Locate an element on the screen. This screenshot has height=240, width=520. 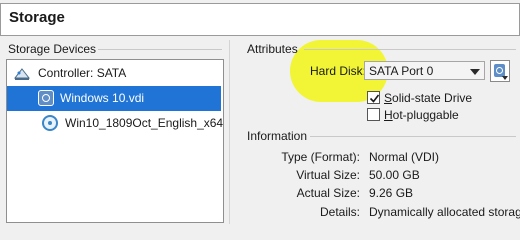
disk-menu-icon is located at coordinates (501, 72).